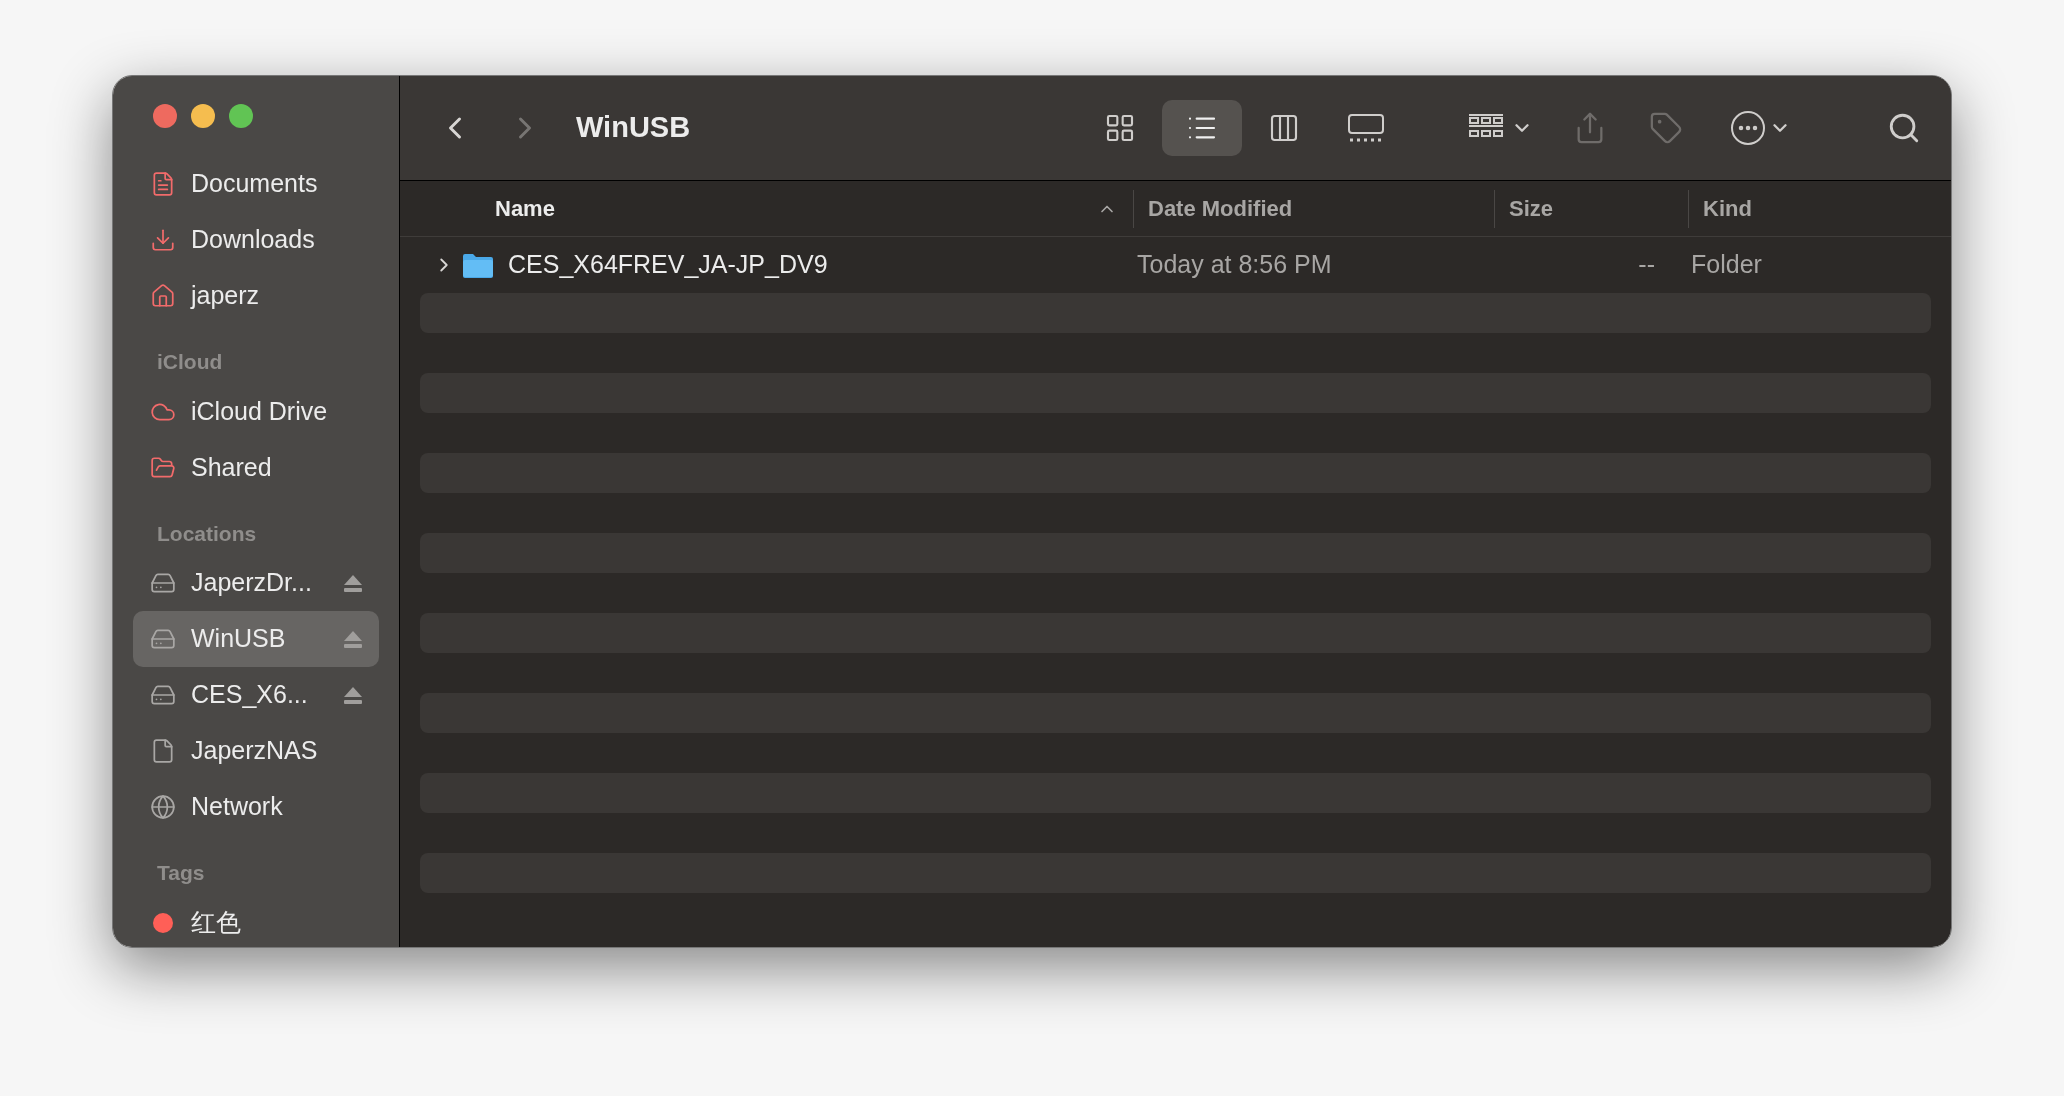 This screenshot has width=2064, height=1096. What do you see at coordinates (163, 467) in the screenshot?
I see `shared-folder-icon` at bounding box center [163, 467].